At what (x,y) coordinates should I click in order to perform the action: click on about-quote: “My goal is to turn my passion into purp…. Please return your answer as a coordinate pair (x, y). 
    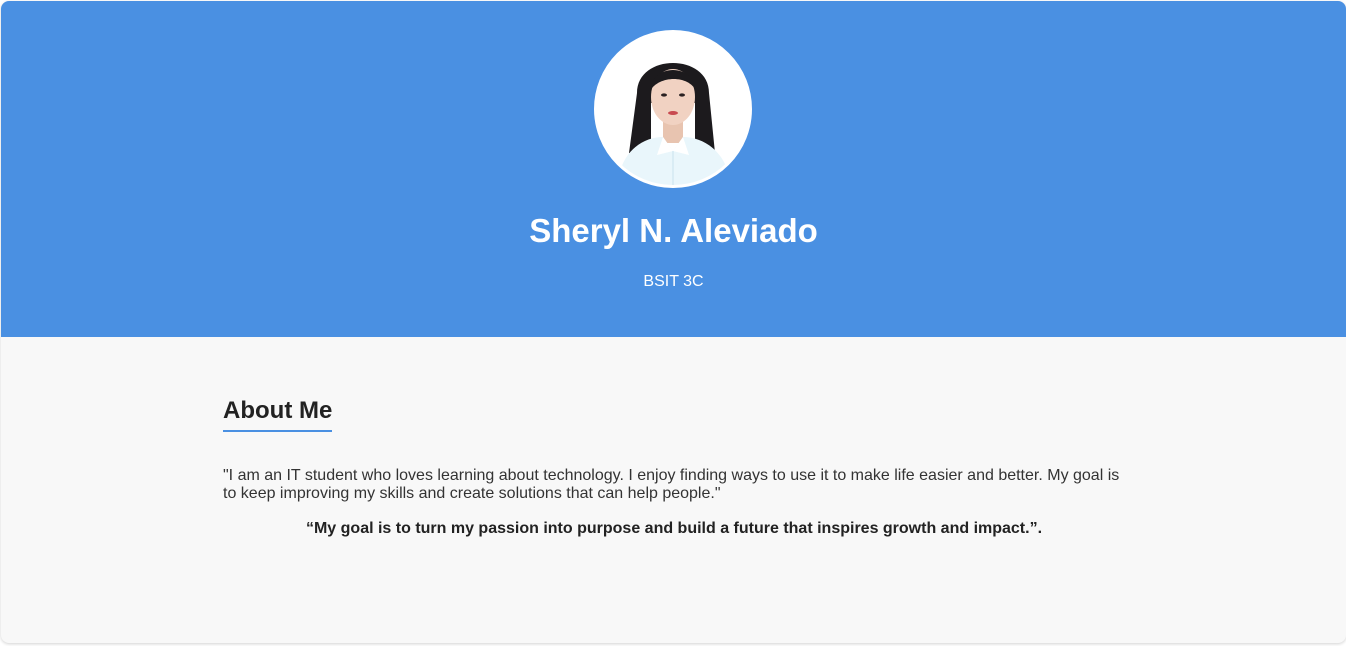
    Looking at the image, I should click on (674, 528).